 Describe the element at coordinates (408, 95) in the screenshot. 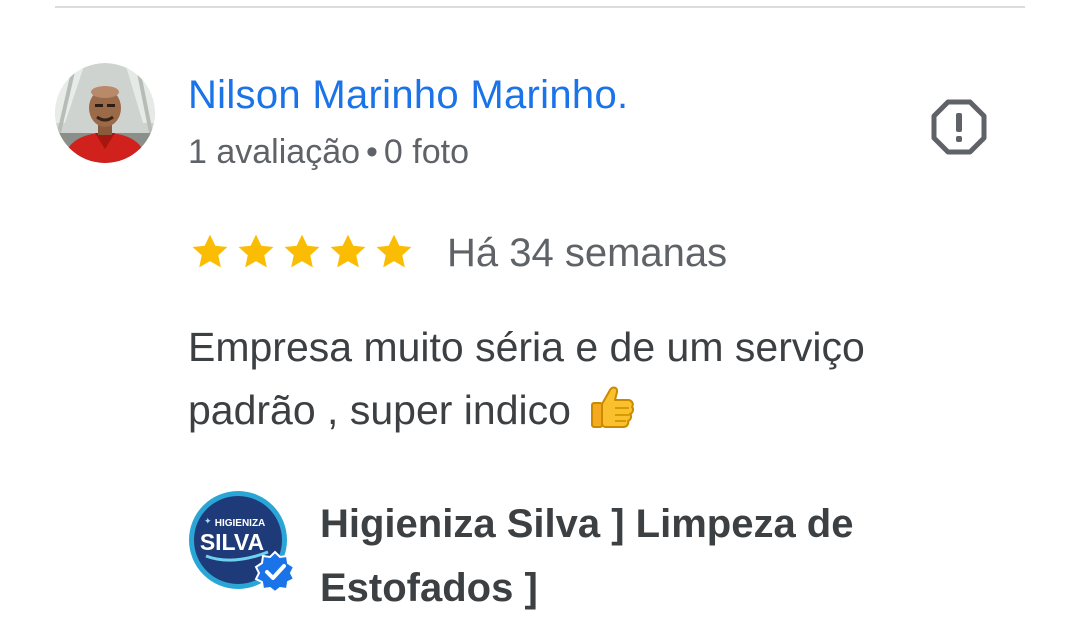

I see `reviewer-name-link: Nilson Marinho Marinho.` at that location.